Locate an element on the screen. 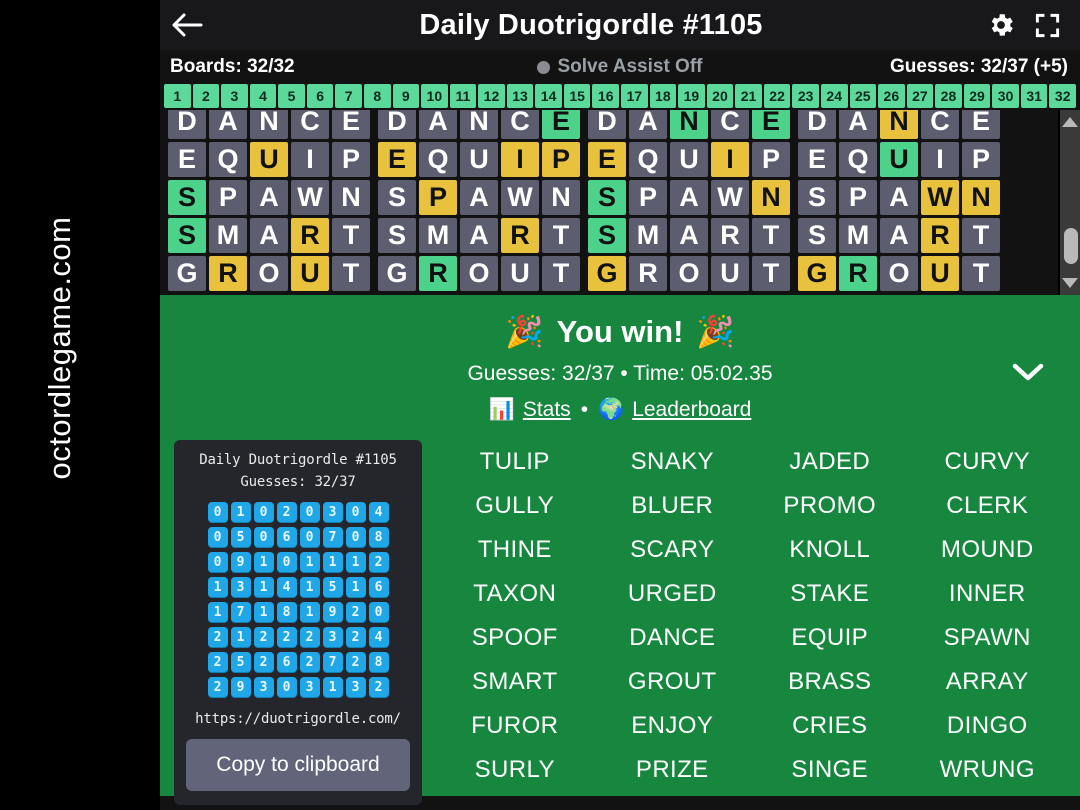  answer-word: CLERK is located at coordinates (988, 506).